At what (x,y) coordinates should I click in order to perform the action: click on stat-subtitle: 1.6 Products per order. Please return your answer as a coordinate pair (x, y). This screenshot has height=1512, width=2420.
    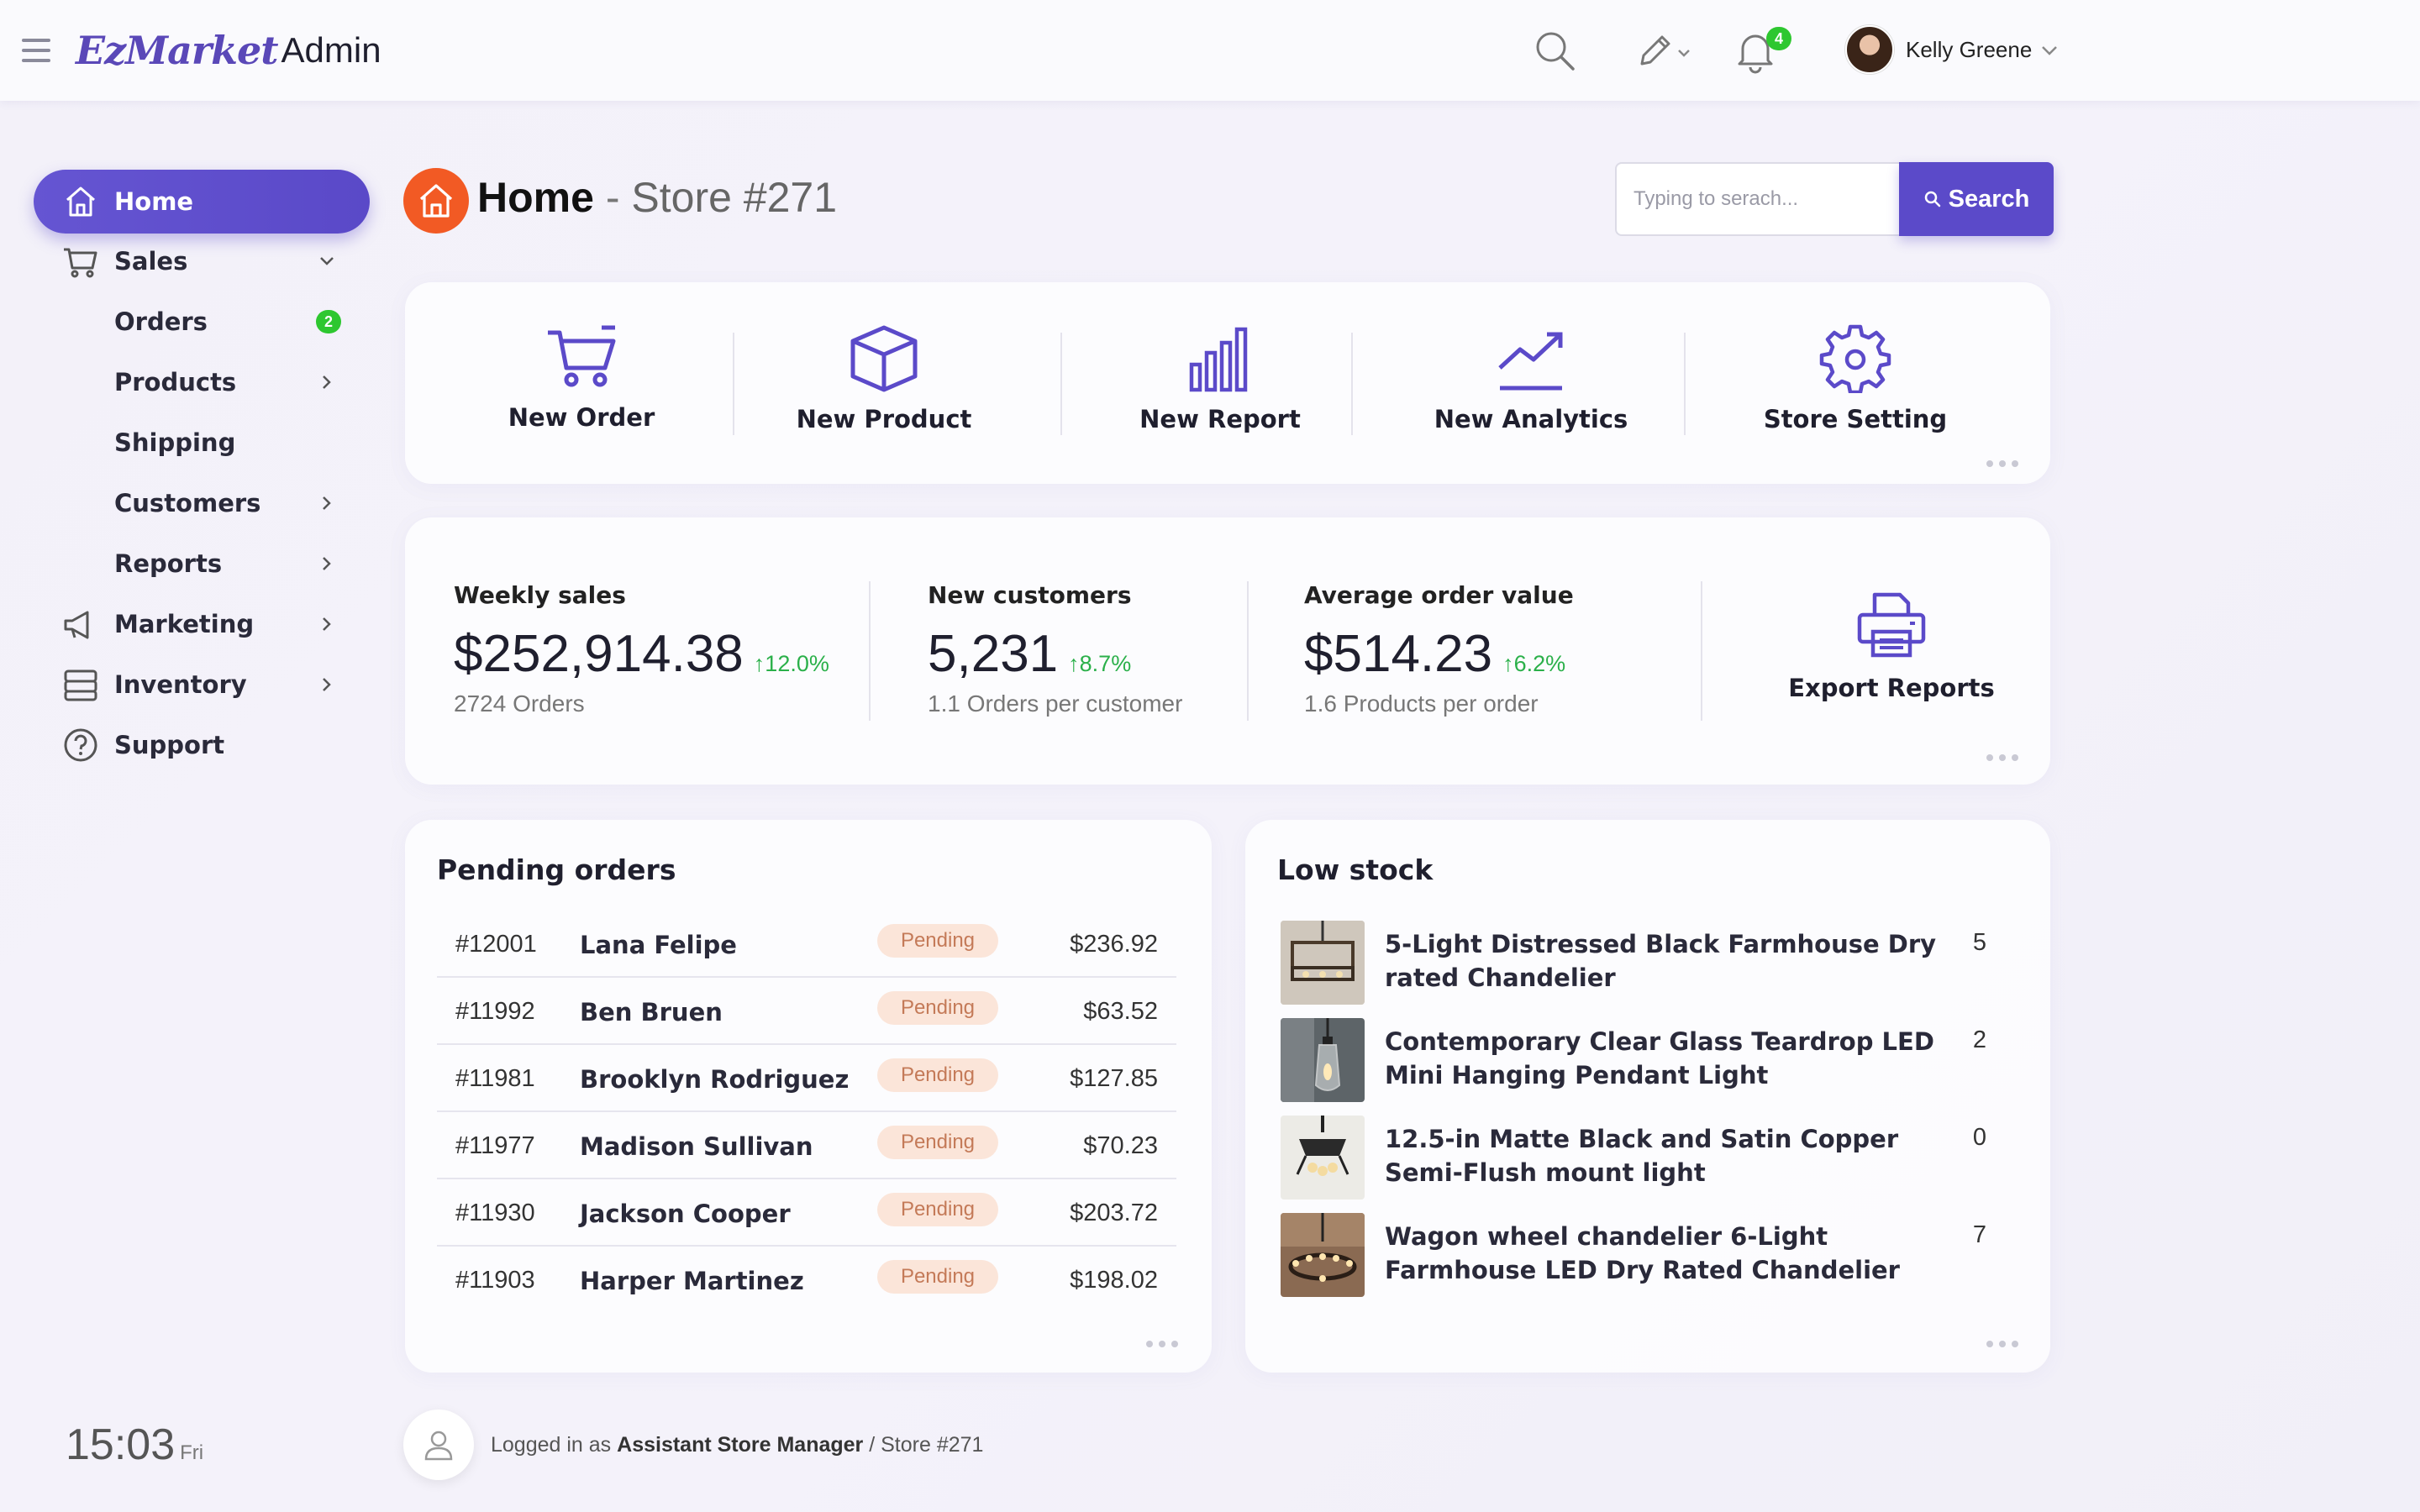
    Looking at the image, I should click on (1421, 703).